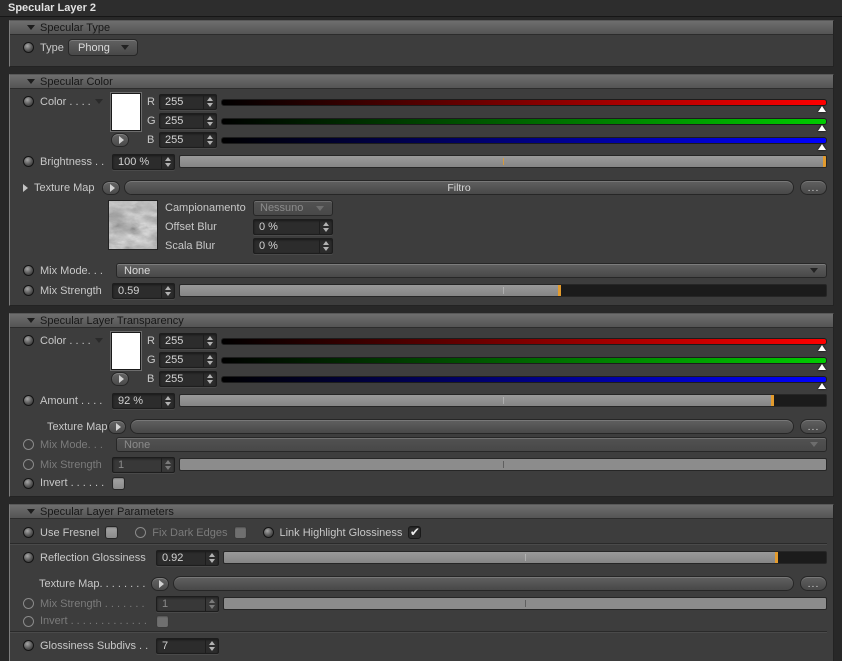 This screenshot has width=842, height=661. Describe the element at coordinates (28, 557) in the screenshot. I see `anim-dot-reflection-glossiness` at that location.